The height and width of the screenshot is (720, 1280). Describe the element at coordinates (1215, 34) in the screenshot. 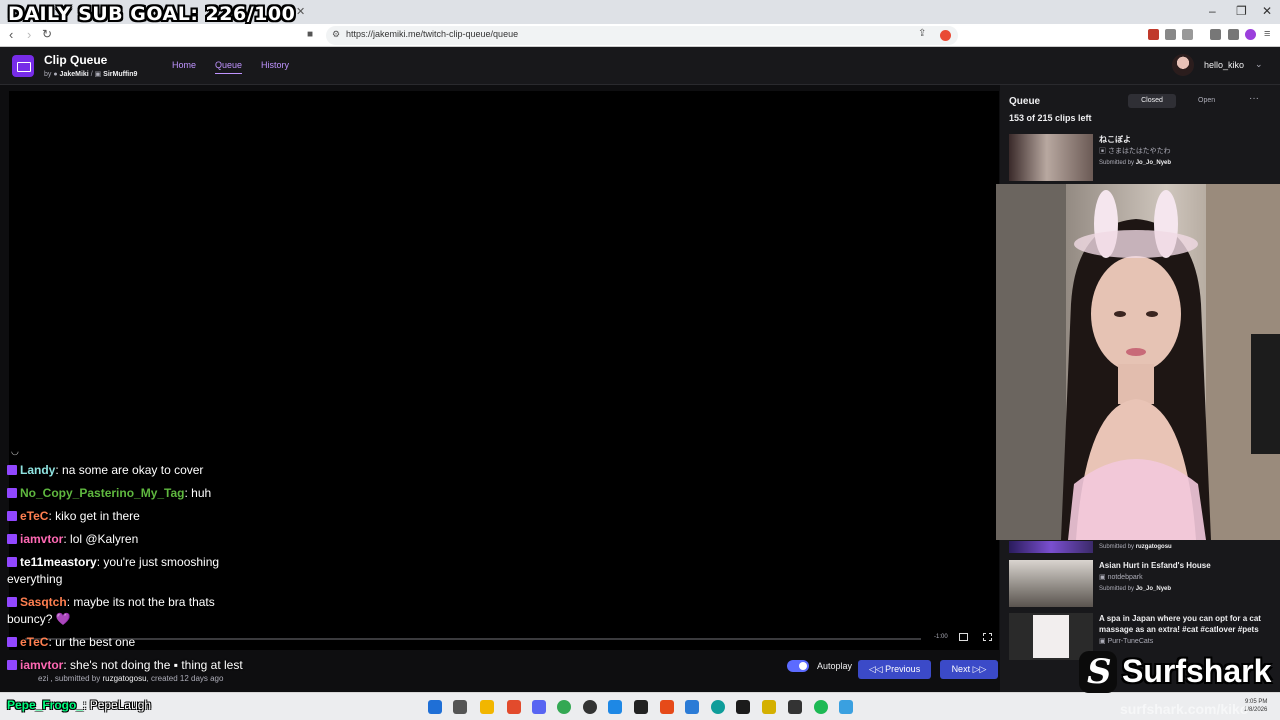

I see `media-icon` at that location.